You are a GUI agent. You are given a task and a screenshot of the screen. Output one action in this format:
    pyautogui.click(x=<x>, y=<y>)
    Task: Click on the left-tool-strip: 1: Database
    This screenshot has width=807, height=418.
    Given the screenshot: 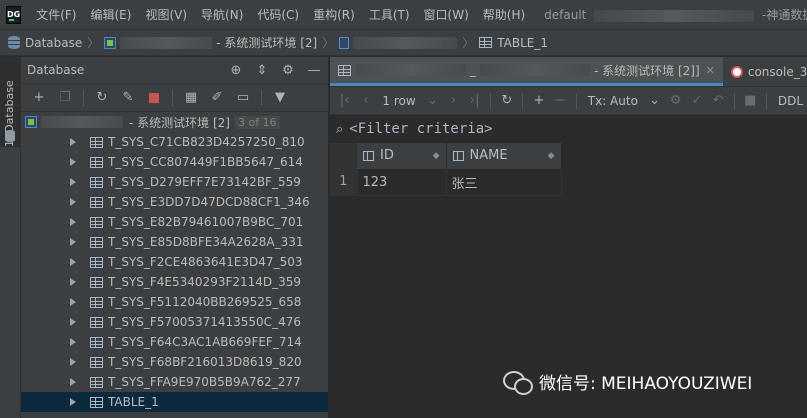 What is the action you would take?
    pyautogui.click(x=10, y=237)
    